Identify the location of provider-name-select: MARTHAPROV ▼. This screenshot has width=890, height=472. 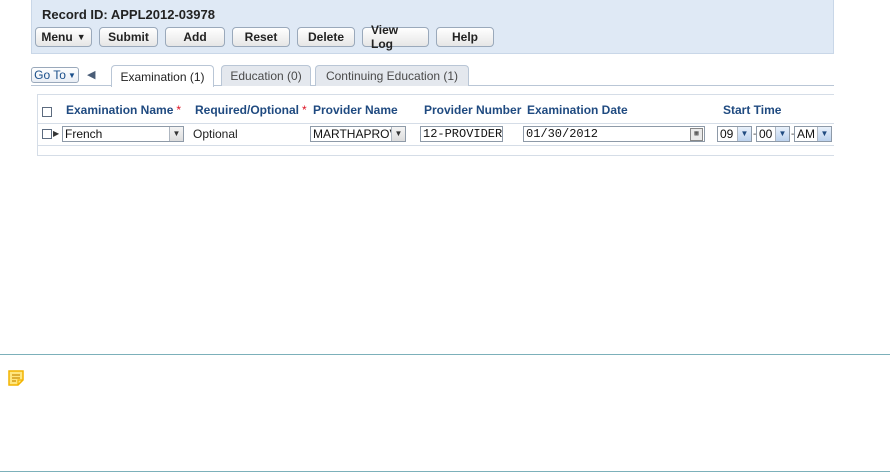
(358, 134).